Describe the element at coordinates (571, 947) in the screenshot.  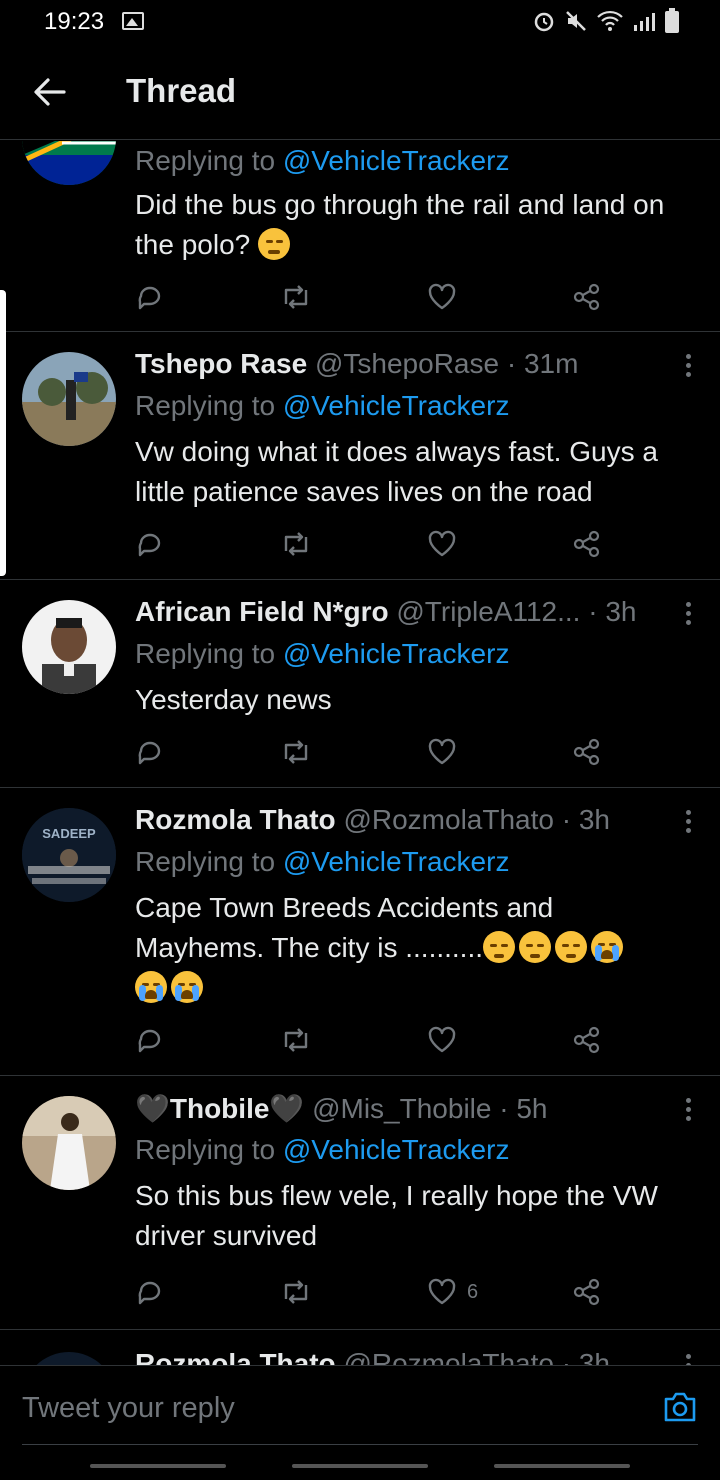
I see `pensive-face-emoji` at that location.